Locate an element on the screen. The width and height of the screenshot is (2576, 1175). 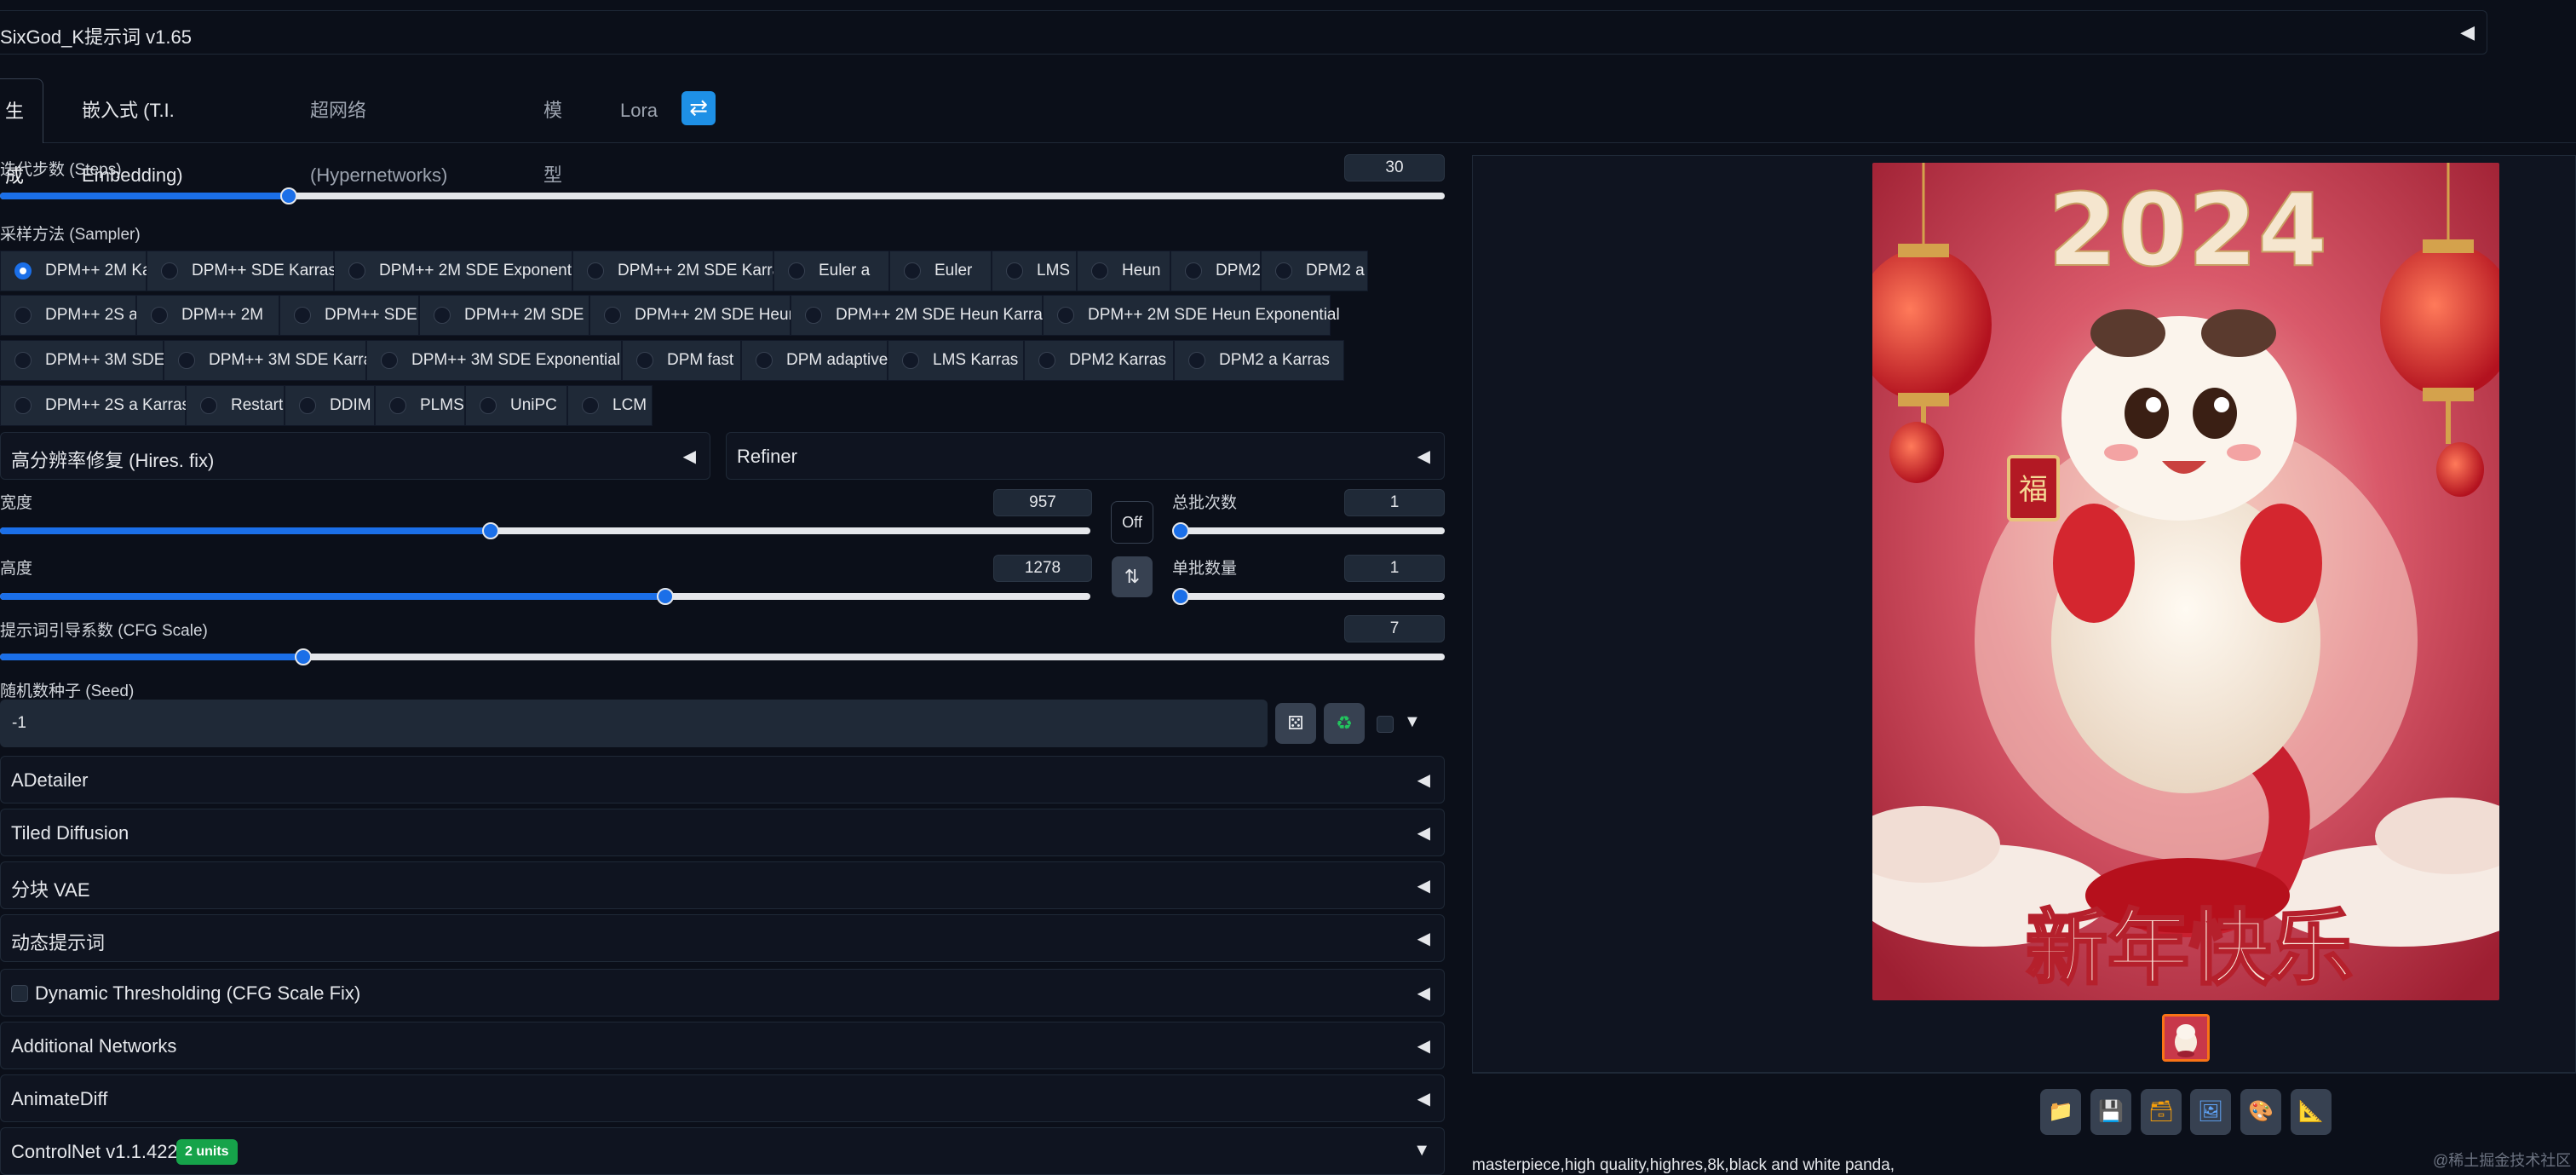
reuse-seed-icon: ♻ is located at coordinates (1345, 724).